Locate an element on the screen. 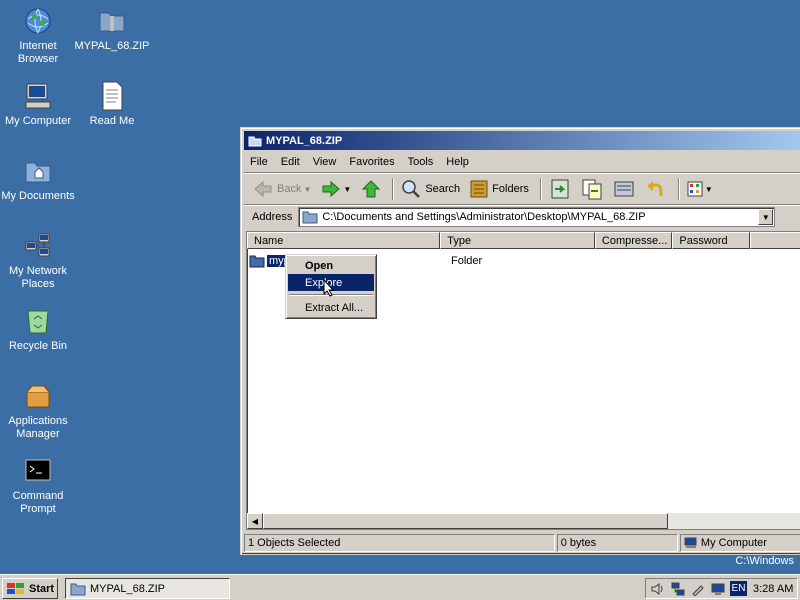 Image resolution: width=800 pixels, height=600 pixels. forward-button: ▼ is located at coordinates (336, 189).